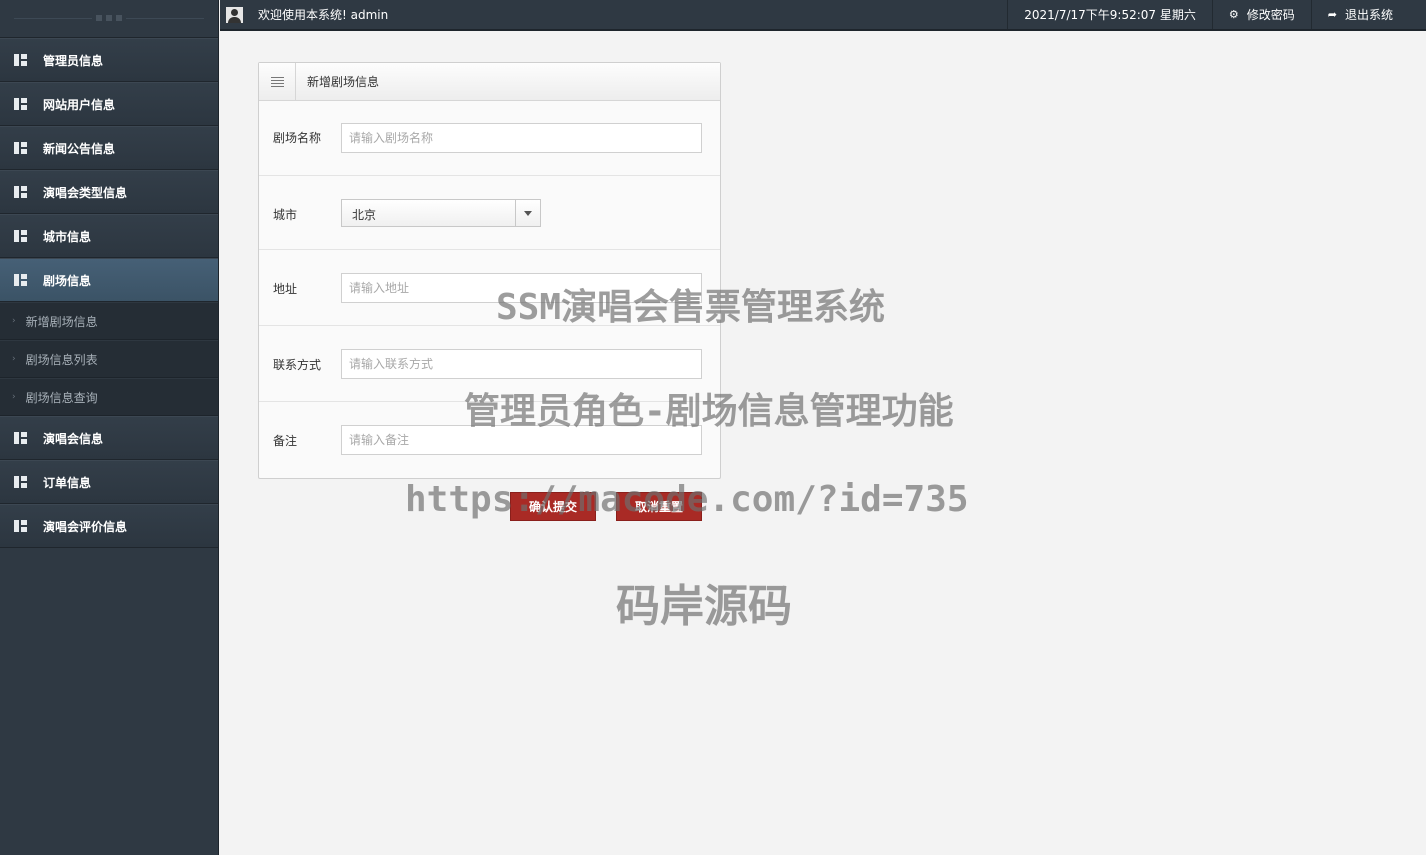 The image size is (1426, 855). I want to click on logout-label: 退出系统, so click(1368, 15).